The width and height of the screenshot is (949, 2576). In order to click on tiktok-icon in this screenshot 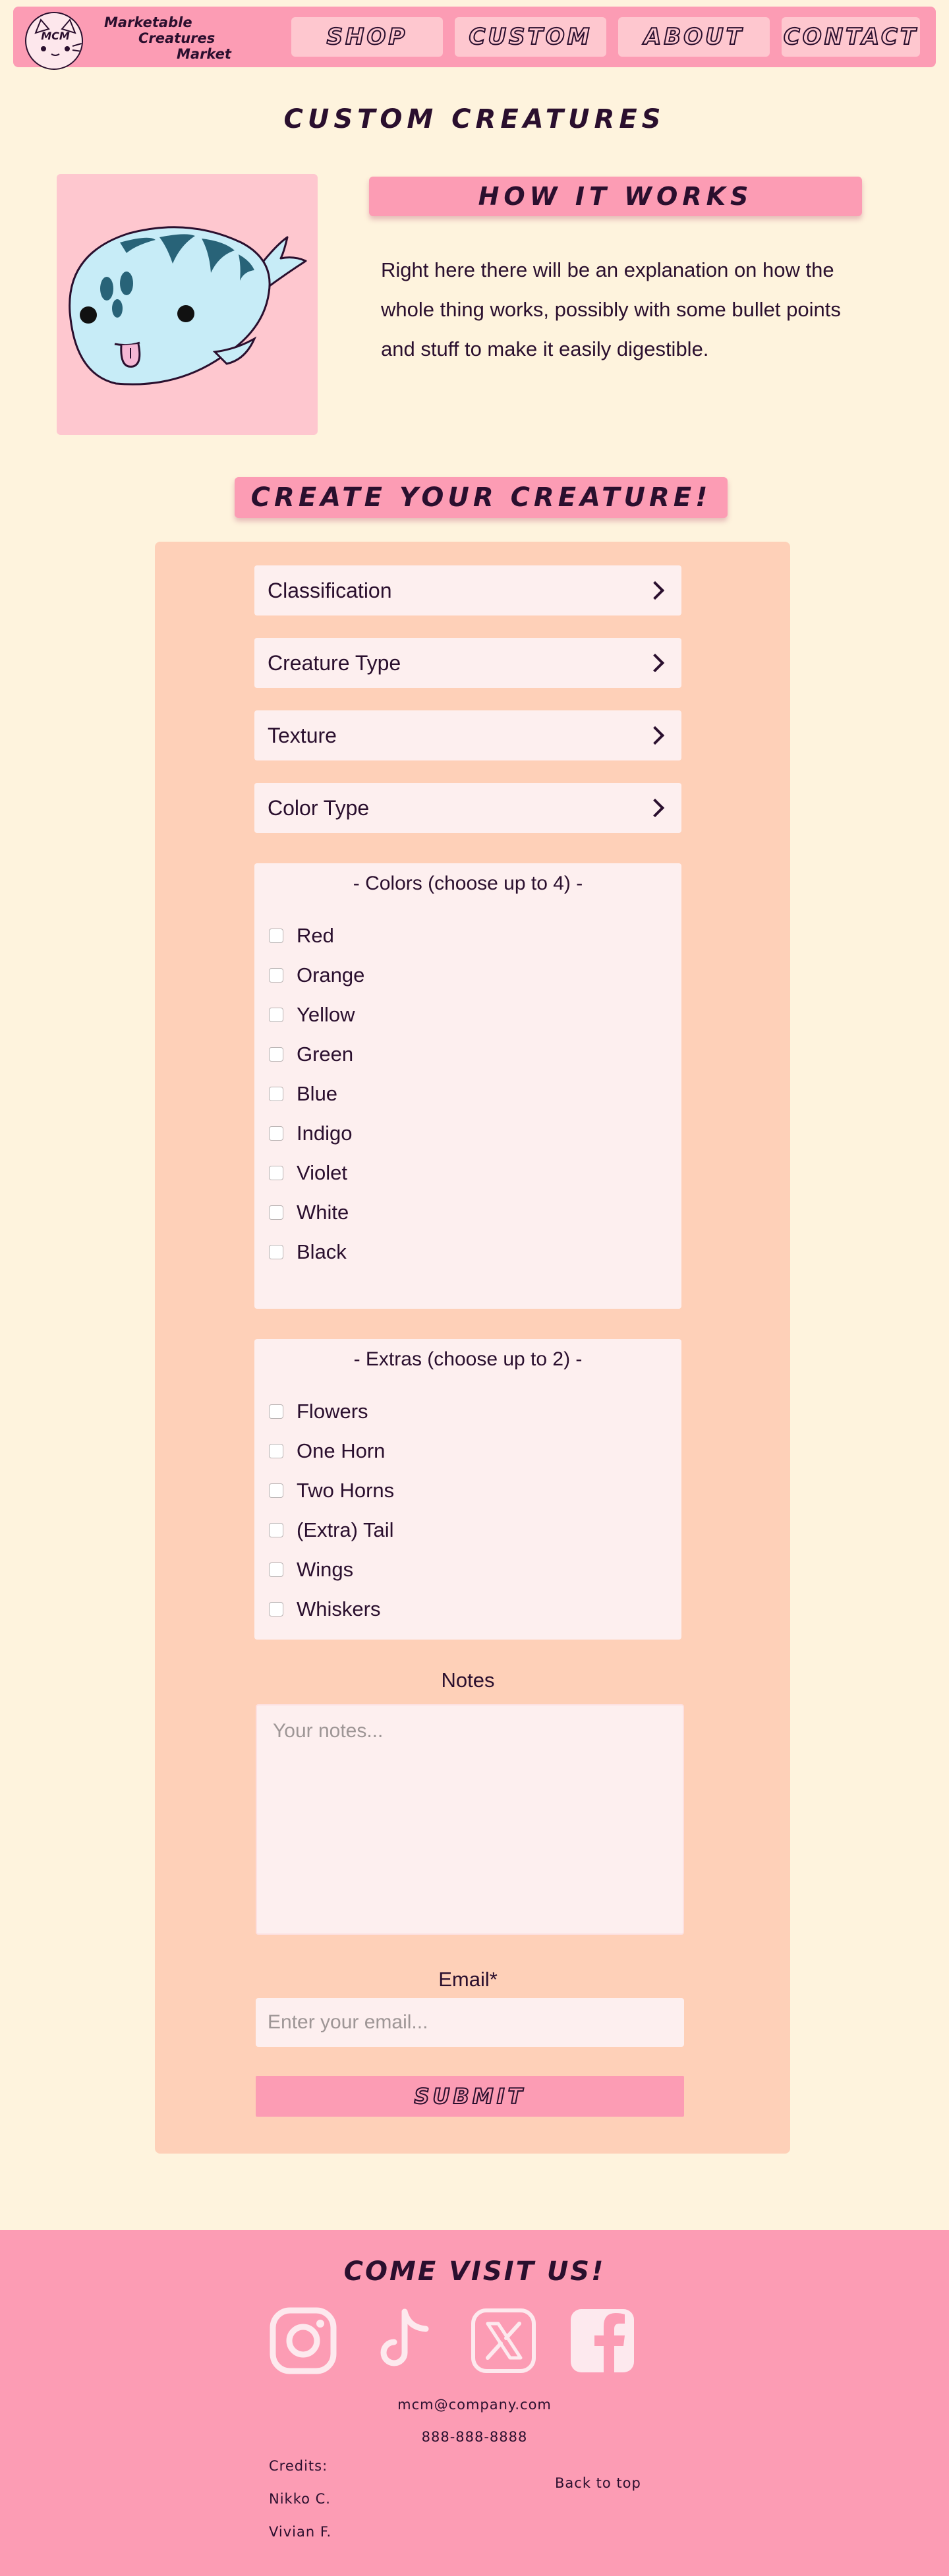, I will do `click(403, 2340)`.